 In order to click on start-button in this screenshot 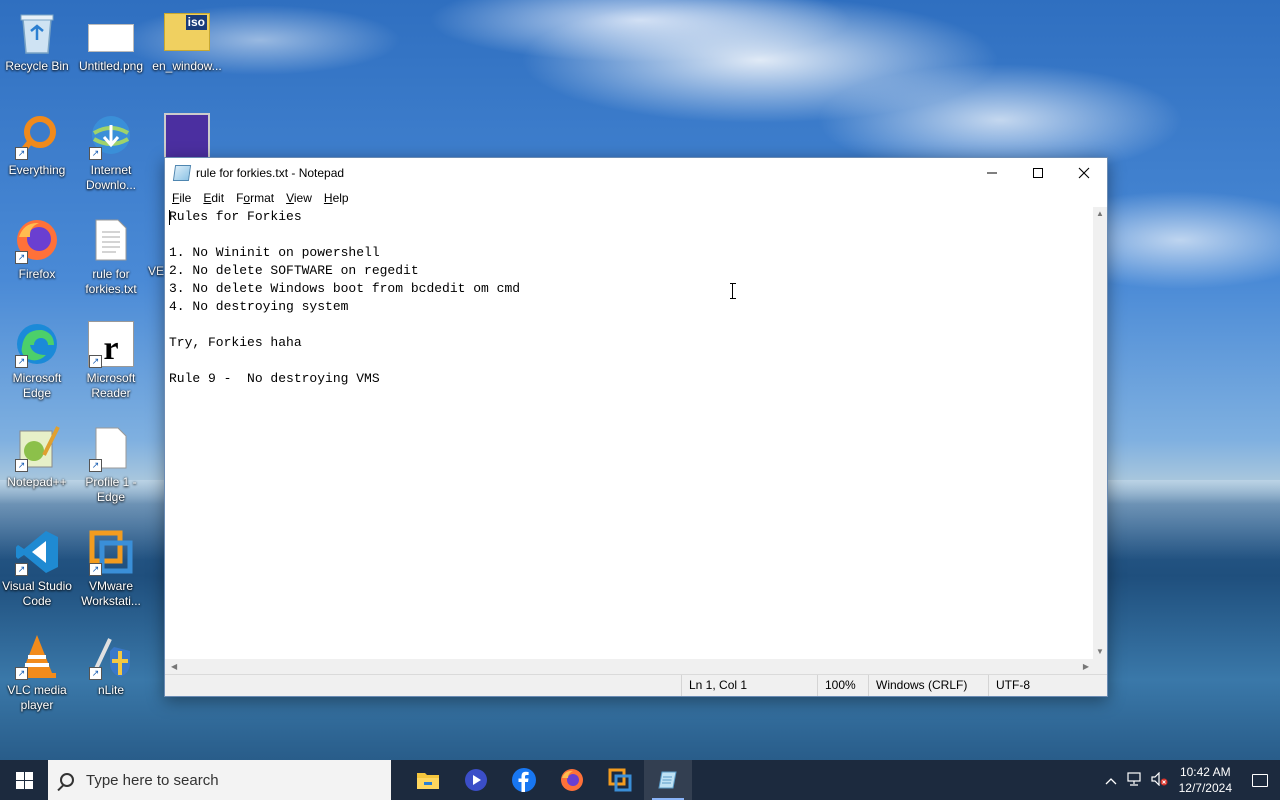, I will do `click(24, 780)`.